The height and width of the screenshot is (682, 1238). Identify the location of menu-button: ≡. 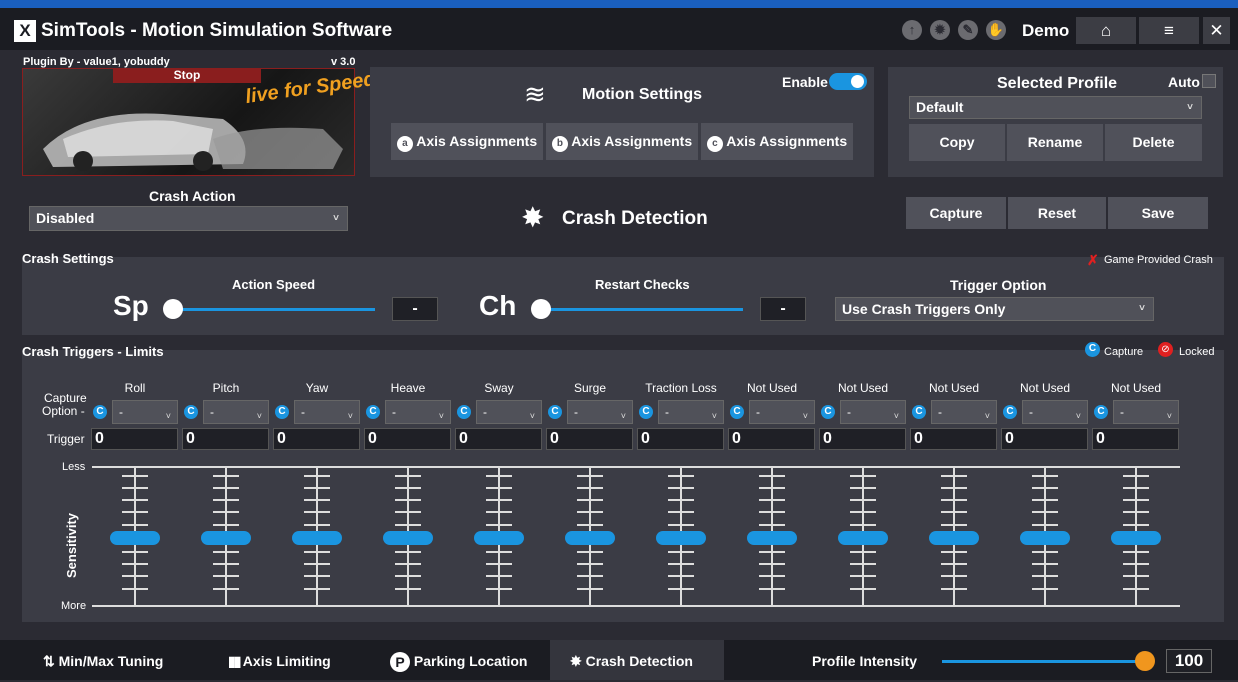
(1169, 30).